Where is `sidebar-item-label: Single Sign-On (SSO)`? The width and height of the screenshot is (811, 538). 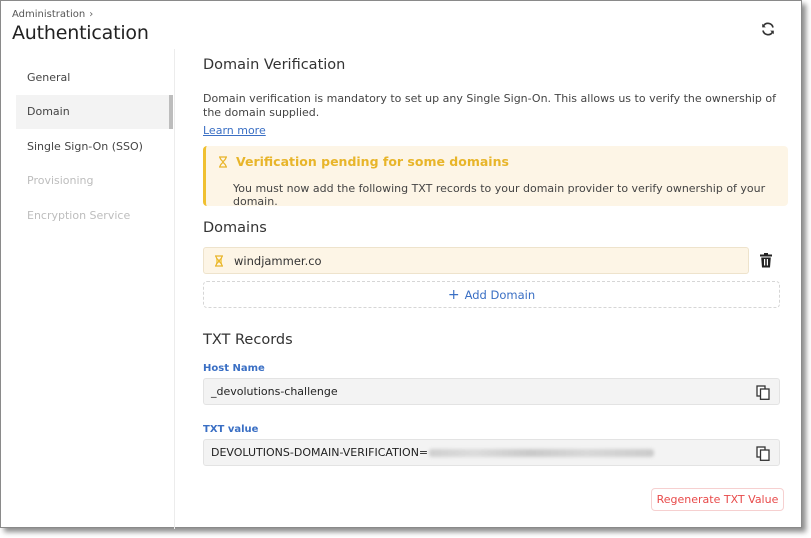 sidebar-item-label: Single Sign-On (SSO) is located at coordinates (85, 146).